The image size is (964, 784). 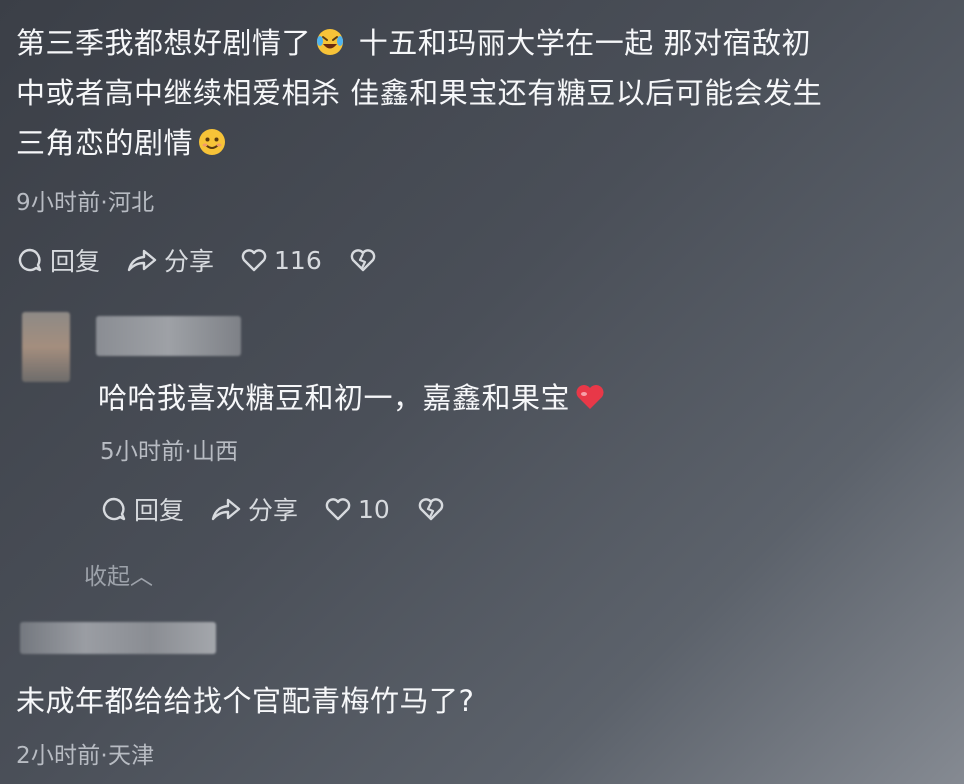 What do you see at coordinates (85, 756) in the screenshot?
I see `comment-2-meta: 2小时前·天津` at bounding box center [85, 756].